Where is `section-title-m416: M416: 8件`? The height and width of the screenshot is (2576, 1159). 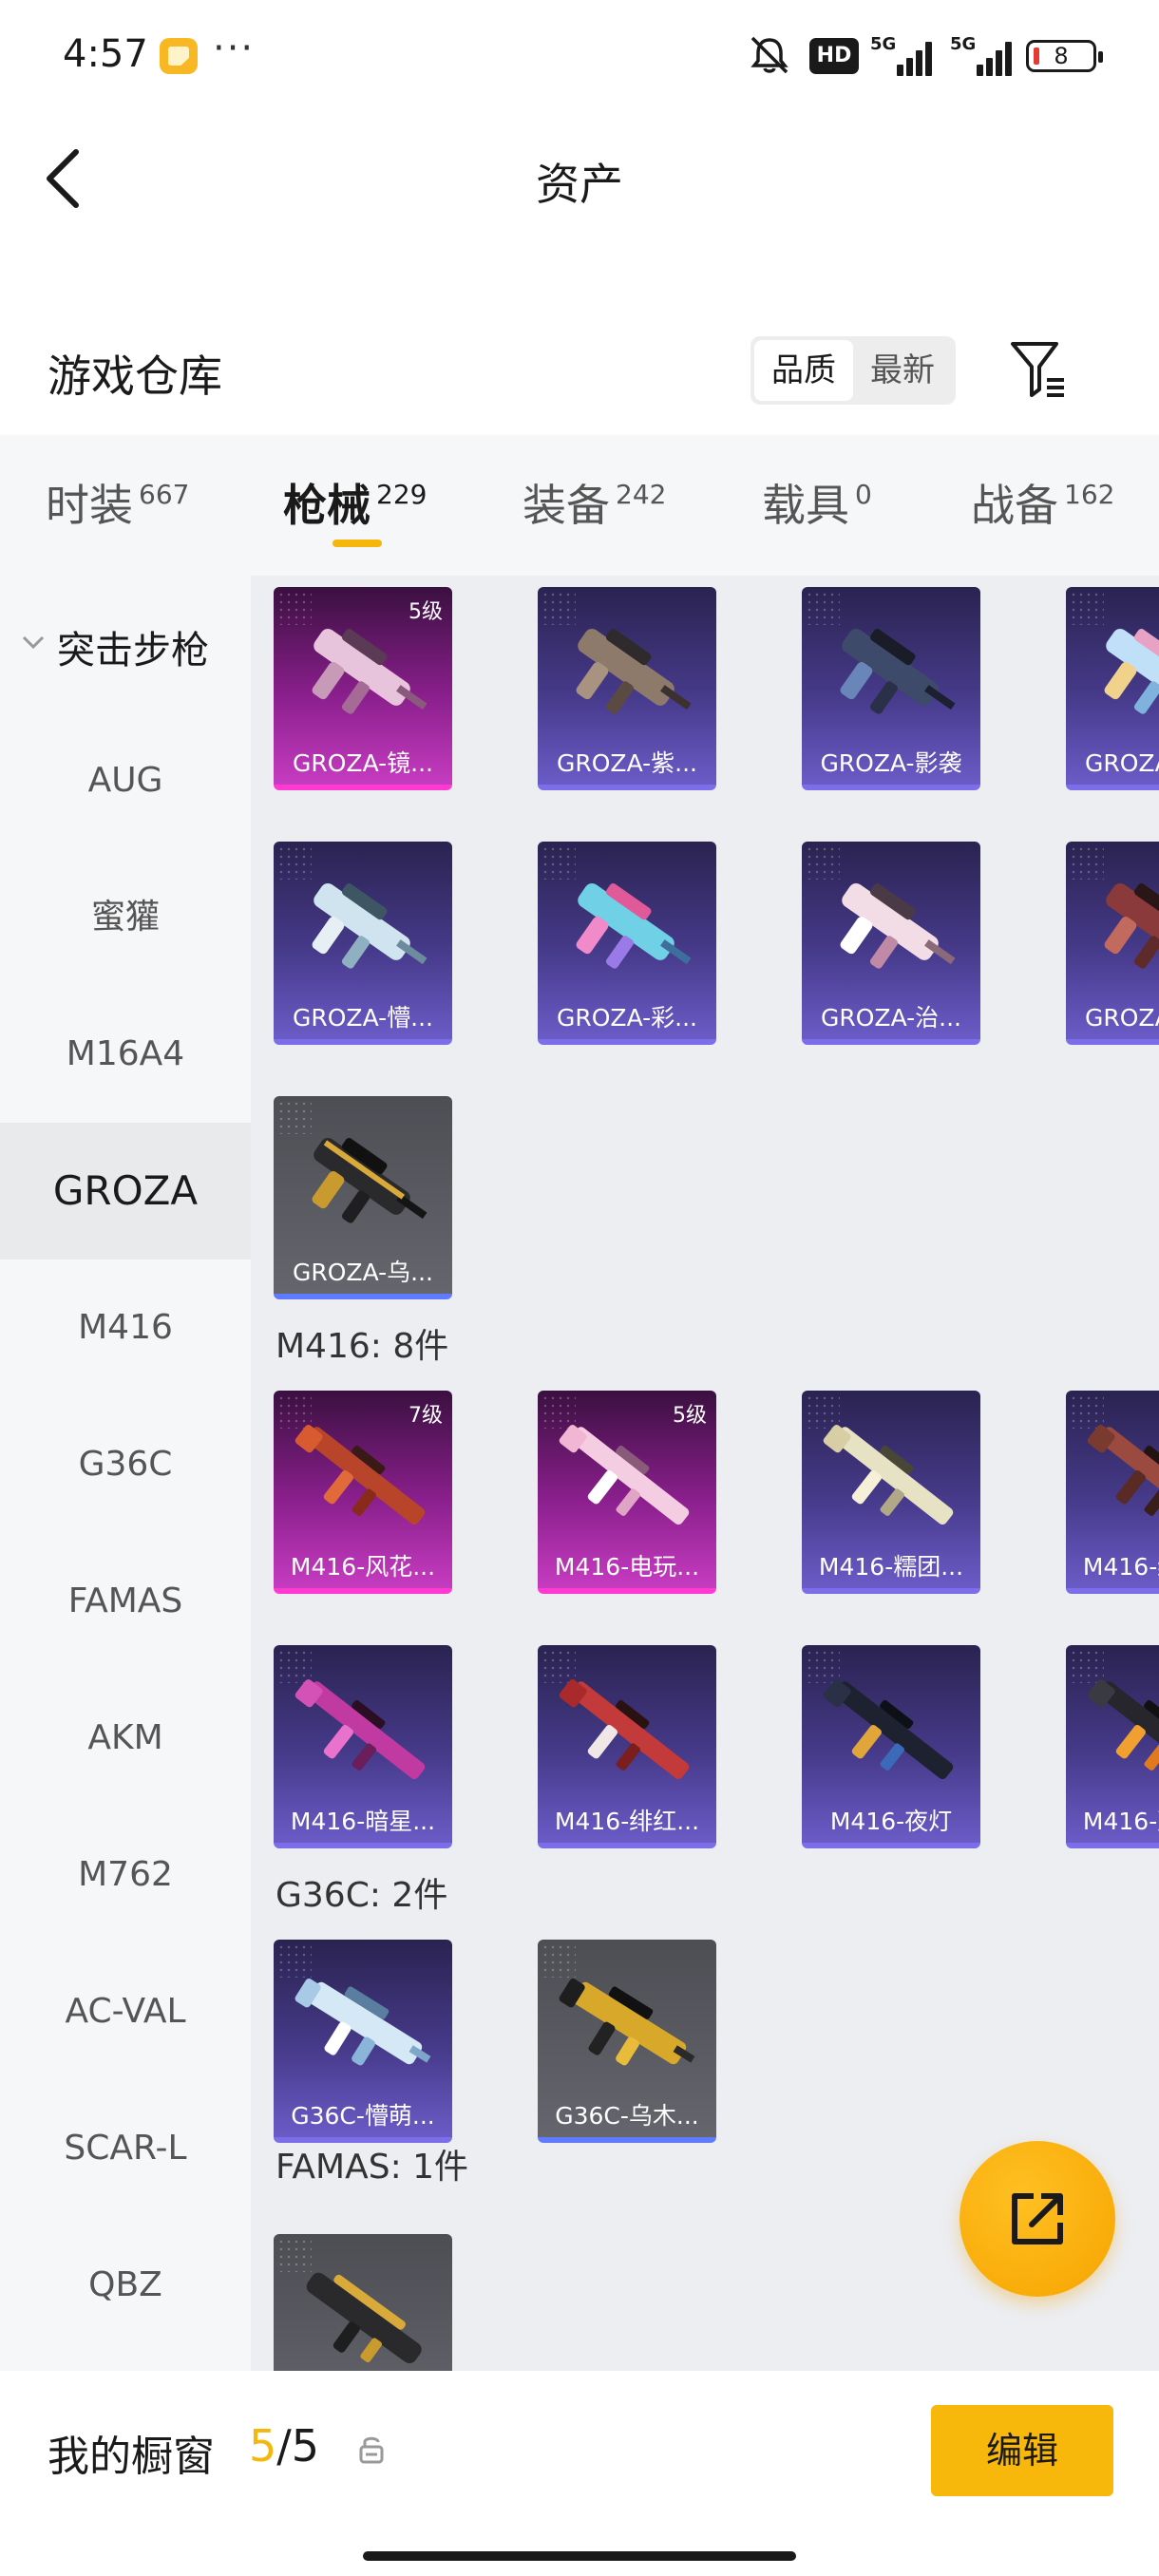
section-title-m416: M416: 8件 is located at coordinates (362, 1346).